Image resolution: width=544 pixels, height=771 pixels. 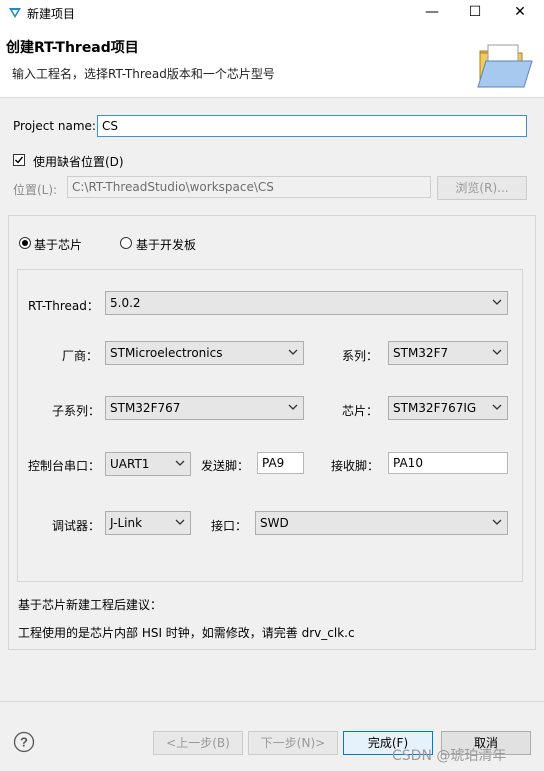 What do you see at coordinates (229, 526) in the screenshot?
I see `interface-label: 接口：` at bounding box center [229, 526].